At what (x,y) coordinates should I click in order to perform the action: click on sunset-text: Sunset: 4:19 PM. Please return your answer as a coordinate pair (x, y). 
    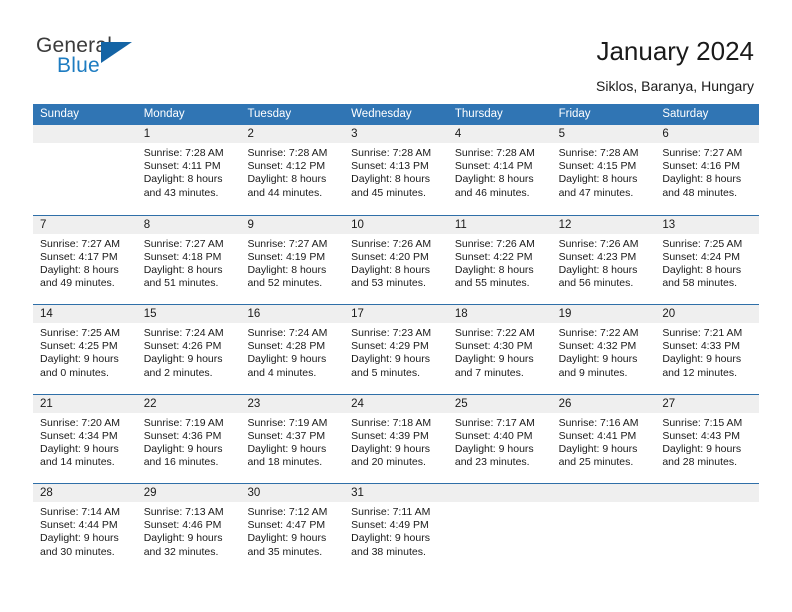
    Looking at the image, I should click on (286, 256).